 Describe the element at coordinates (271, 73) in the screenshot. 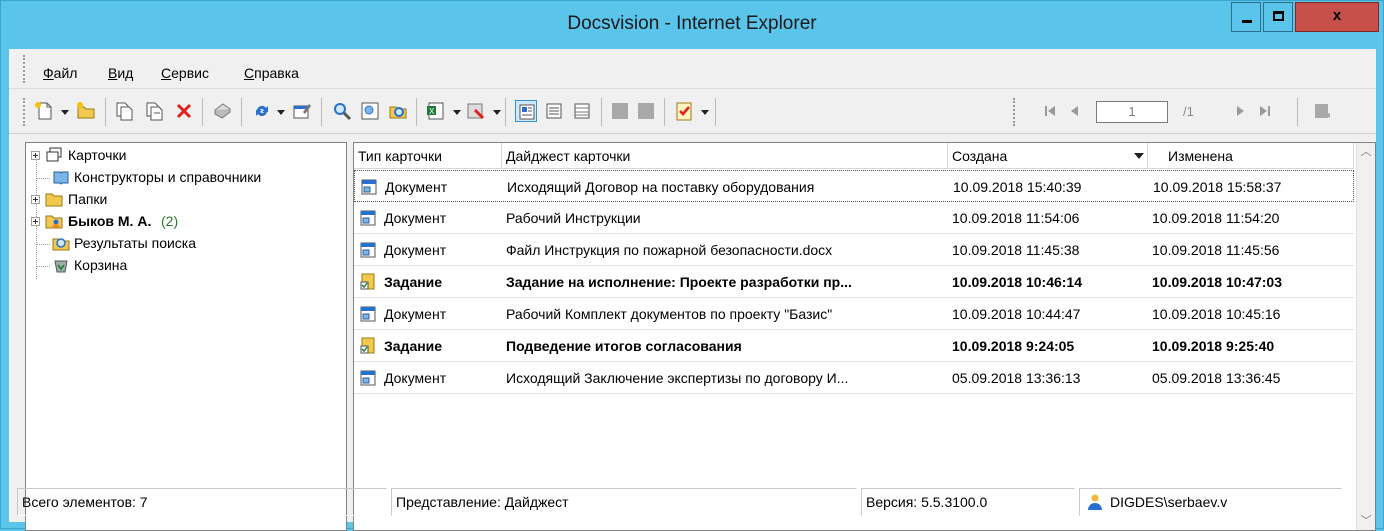

I see `menu-help: Справка` at that location.